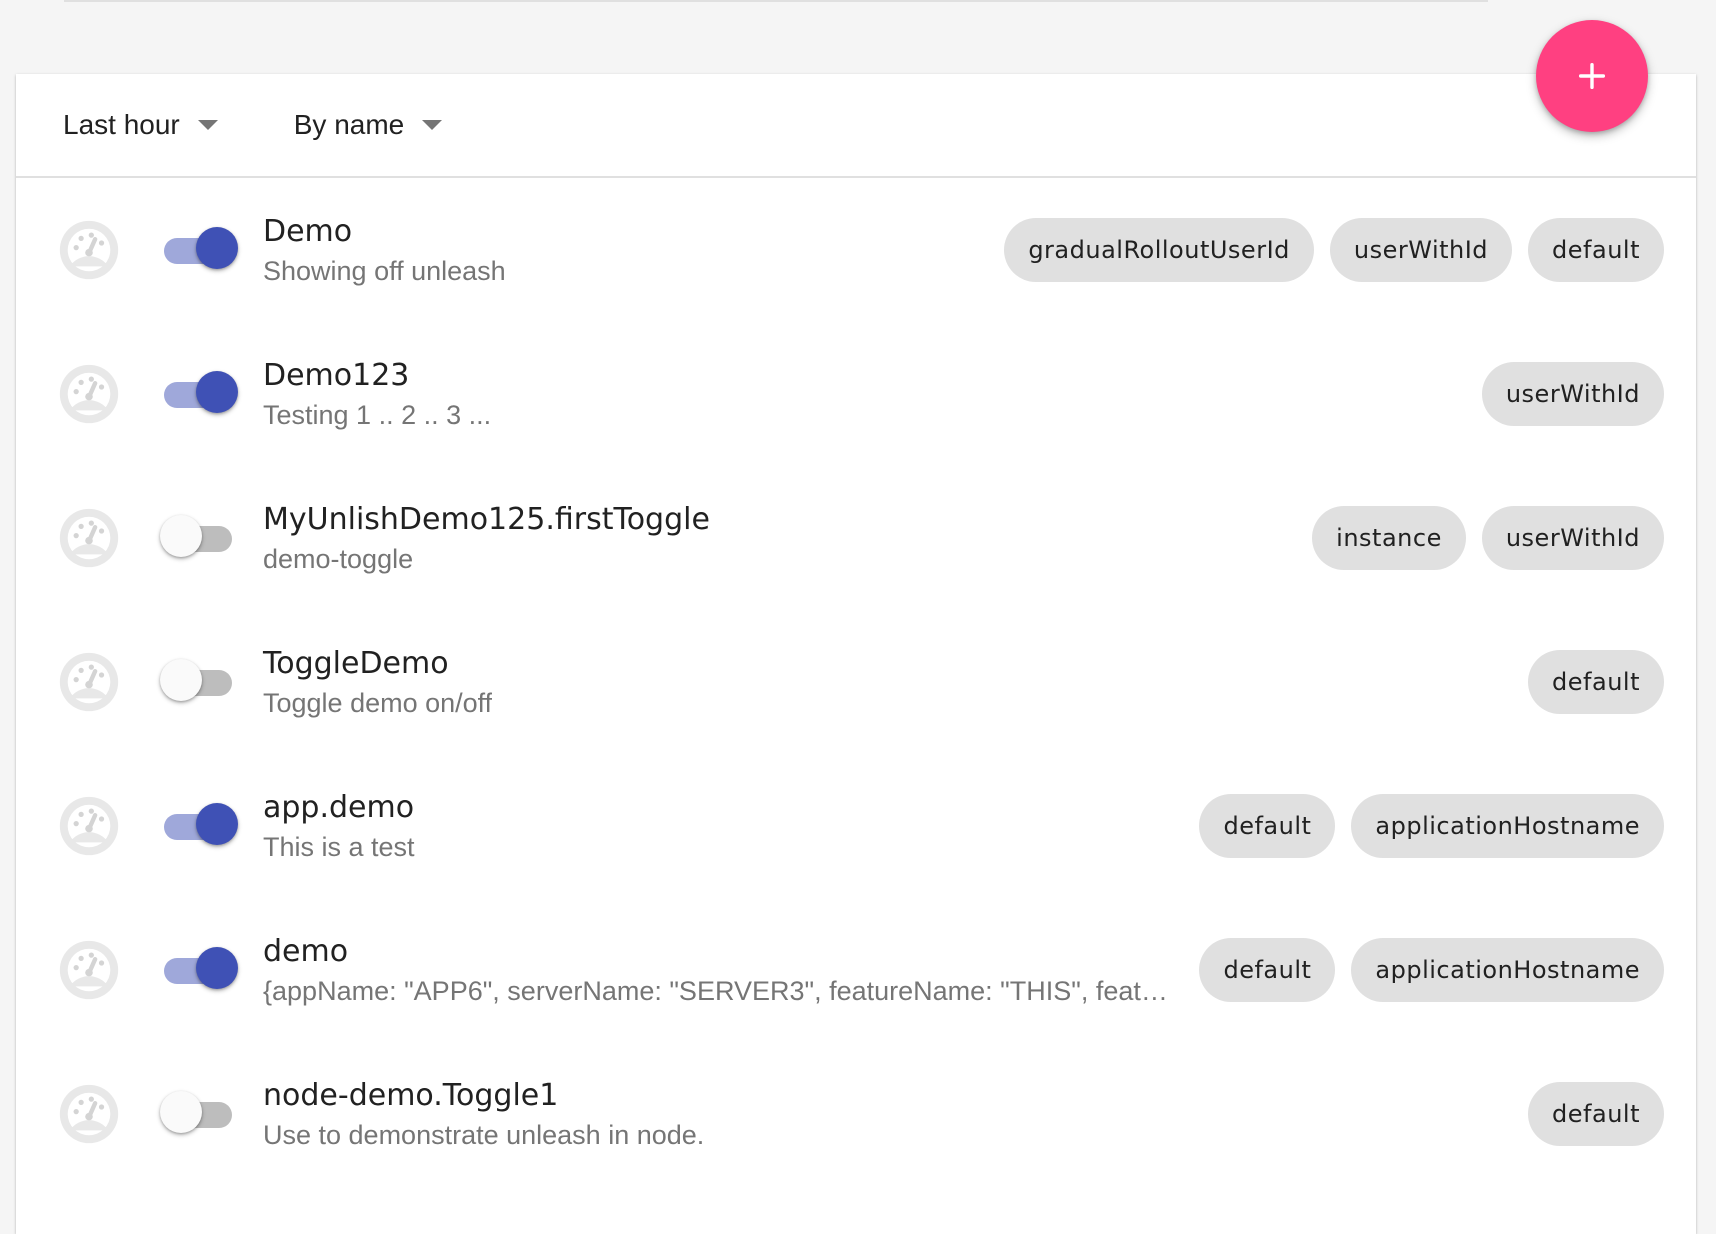 The height and width of the screenshot is (1234, 1716). What do you see at coordinates (349, 124) in the screenshot?
I see `sort-label: By name` at bounding box center [349, 124].